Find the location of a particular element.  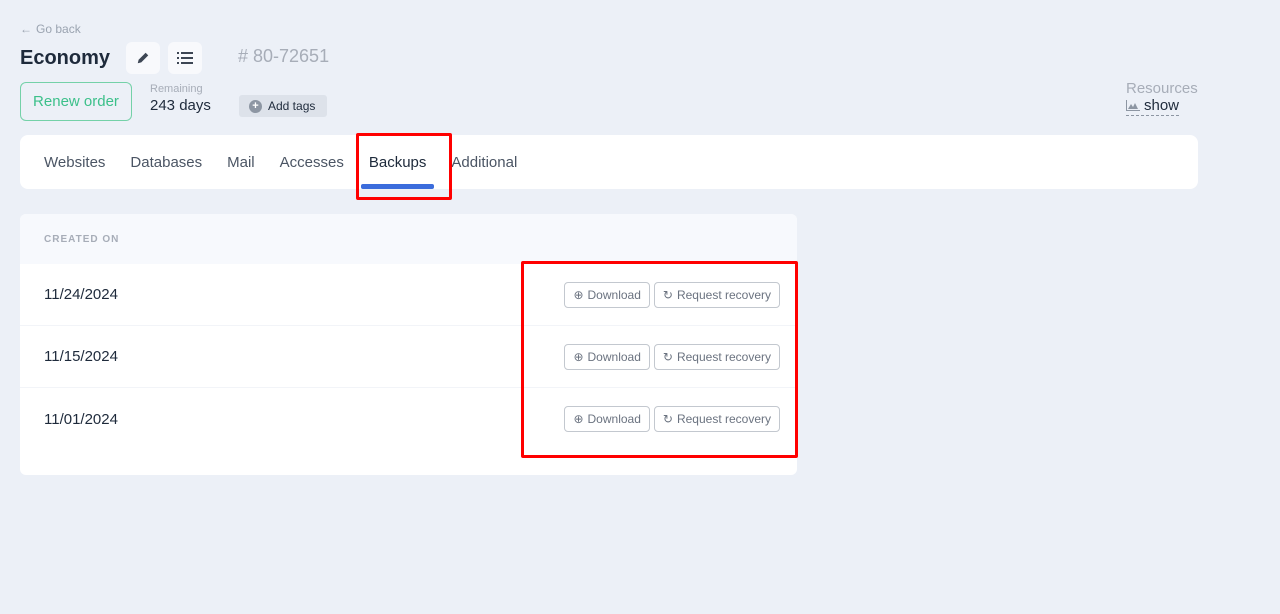

add-tags-button: + Add tags is located at coordinates (283, 106).